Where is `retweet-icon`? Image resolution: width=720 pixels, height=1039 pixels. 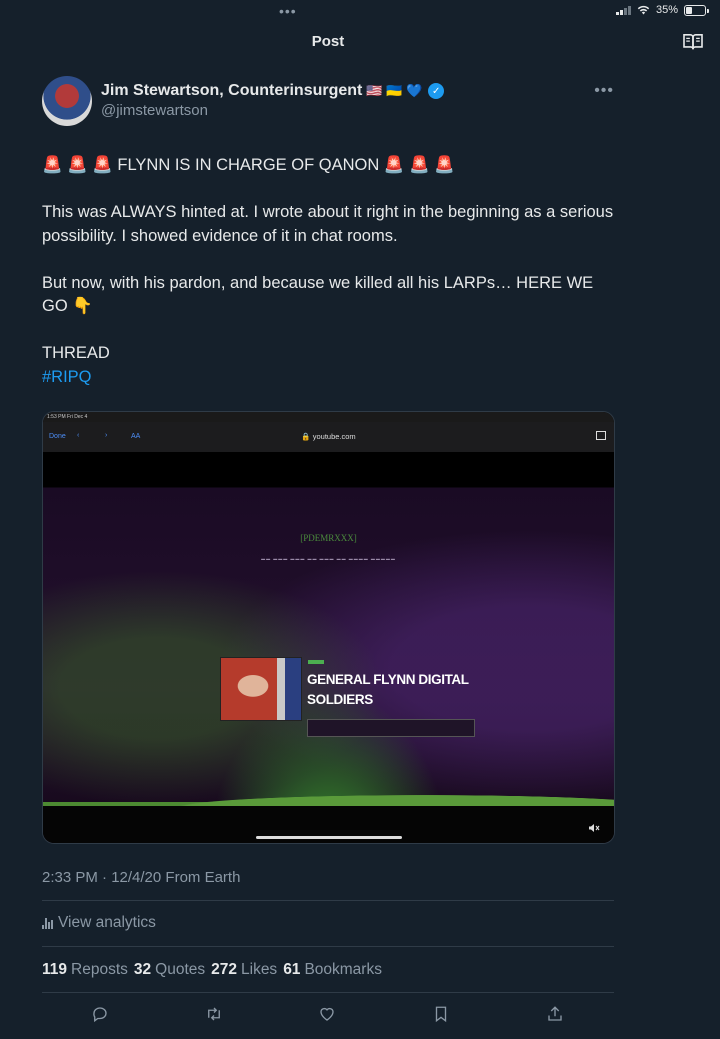
retweet-icon is located at coordinates (214, 1014).